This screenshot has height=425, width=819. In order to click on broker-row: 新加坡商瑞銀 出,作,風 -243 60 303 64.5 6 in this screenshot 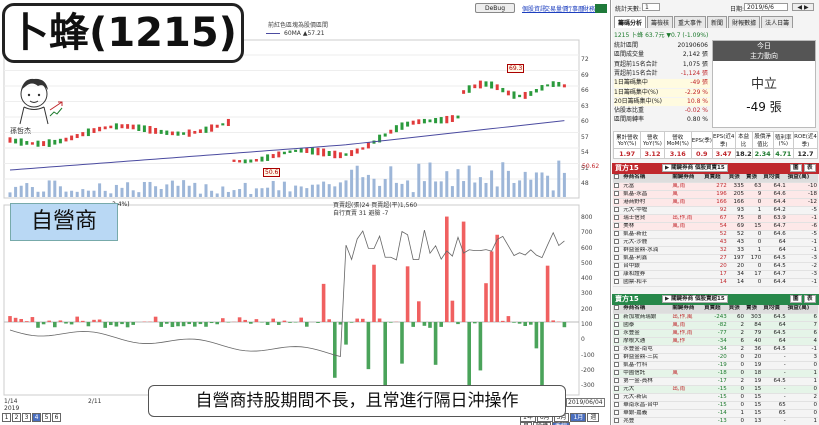, I will do `click(715, 317)`.